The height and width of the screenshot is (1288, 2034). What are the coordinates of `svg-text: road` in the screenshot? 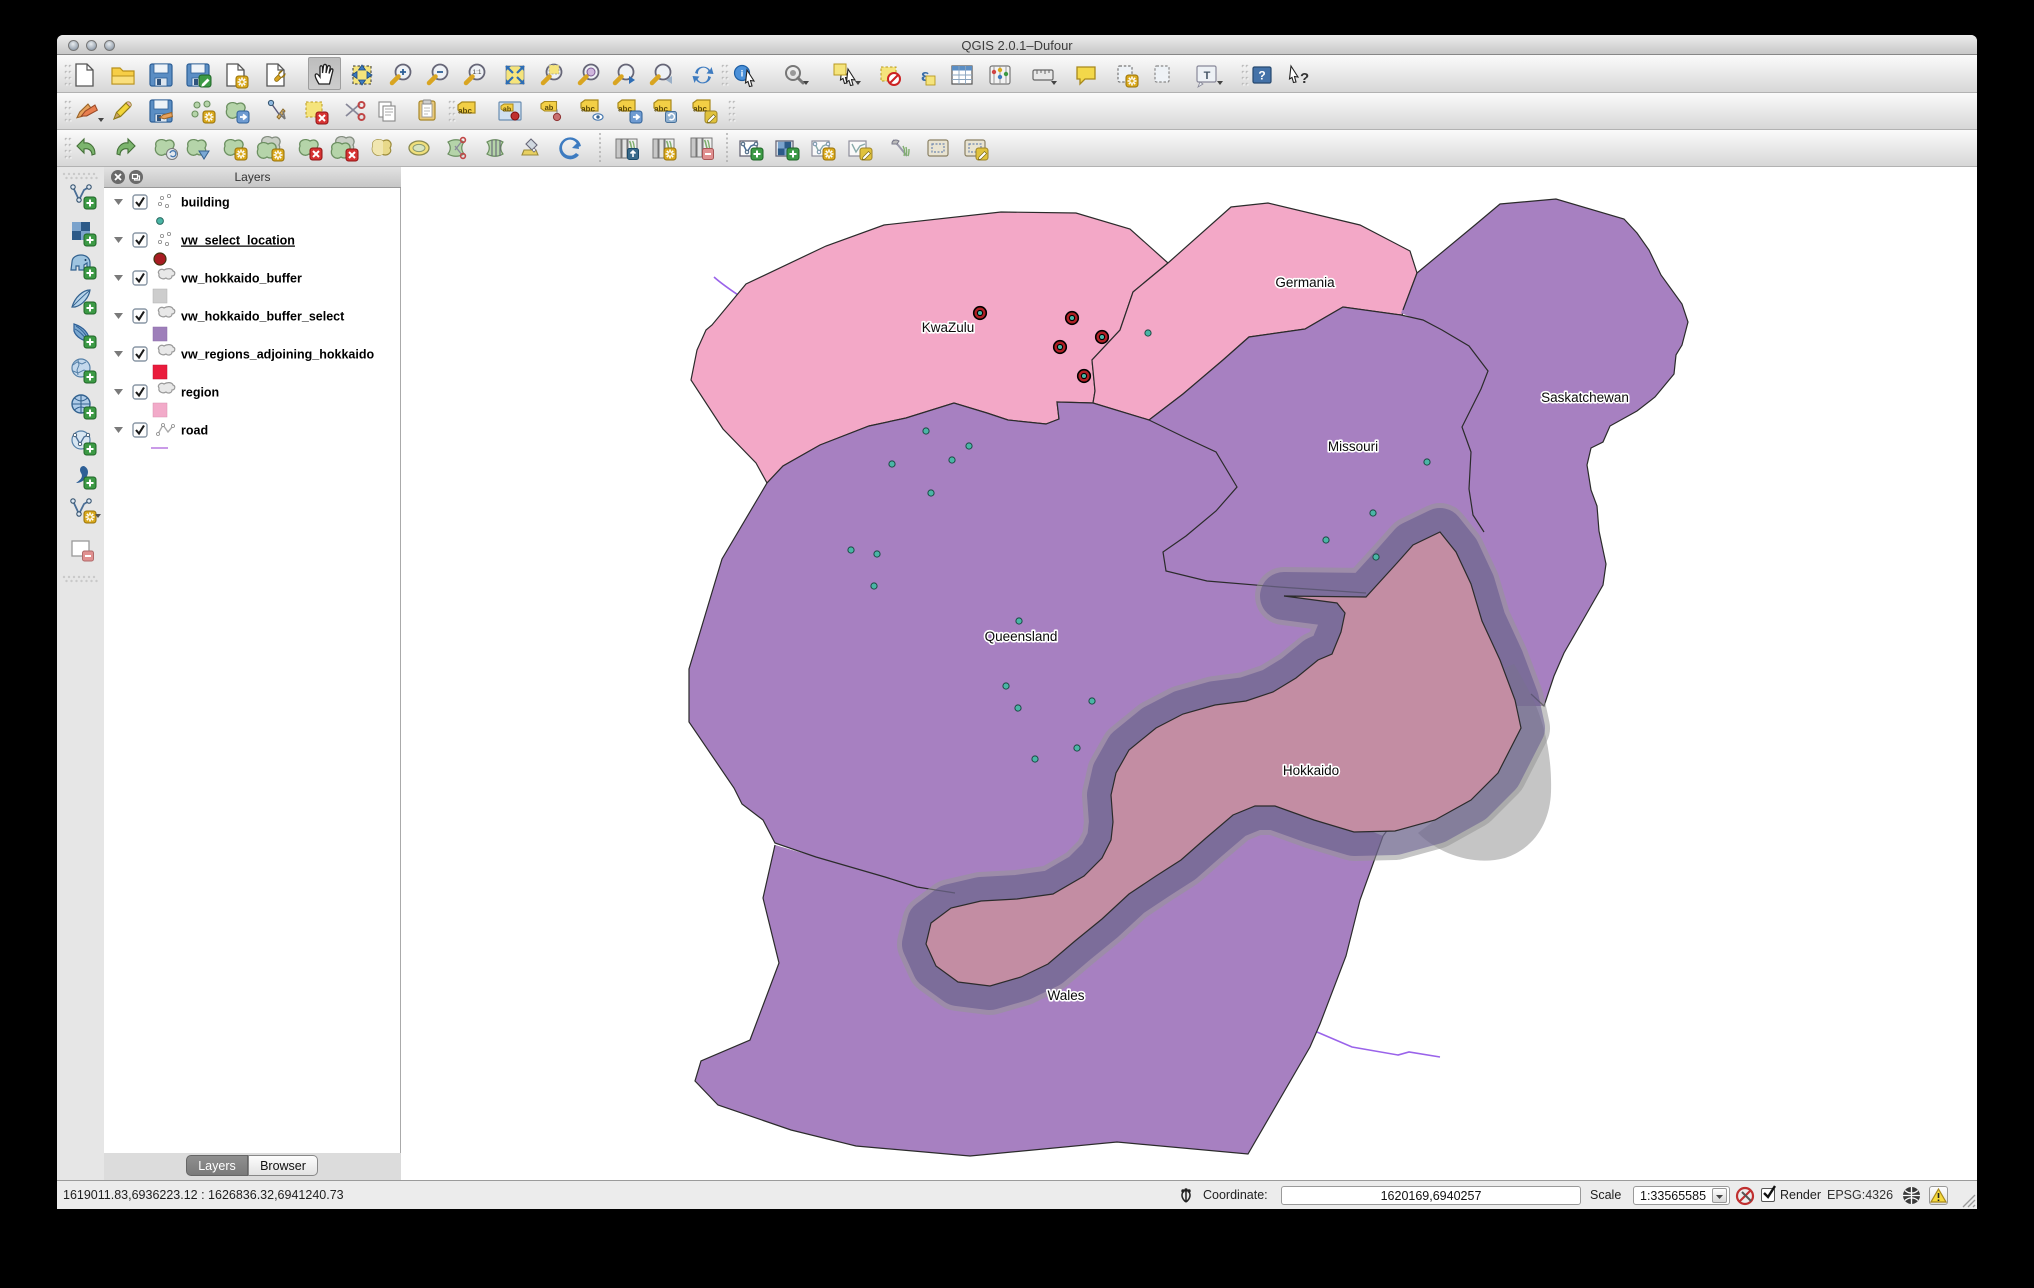 It's located at (194, 431).